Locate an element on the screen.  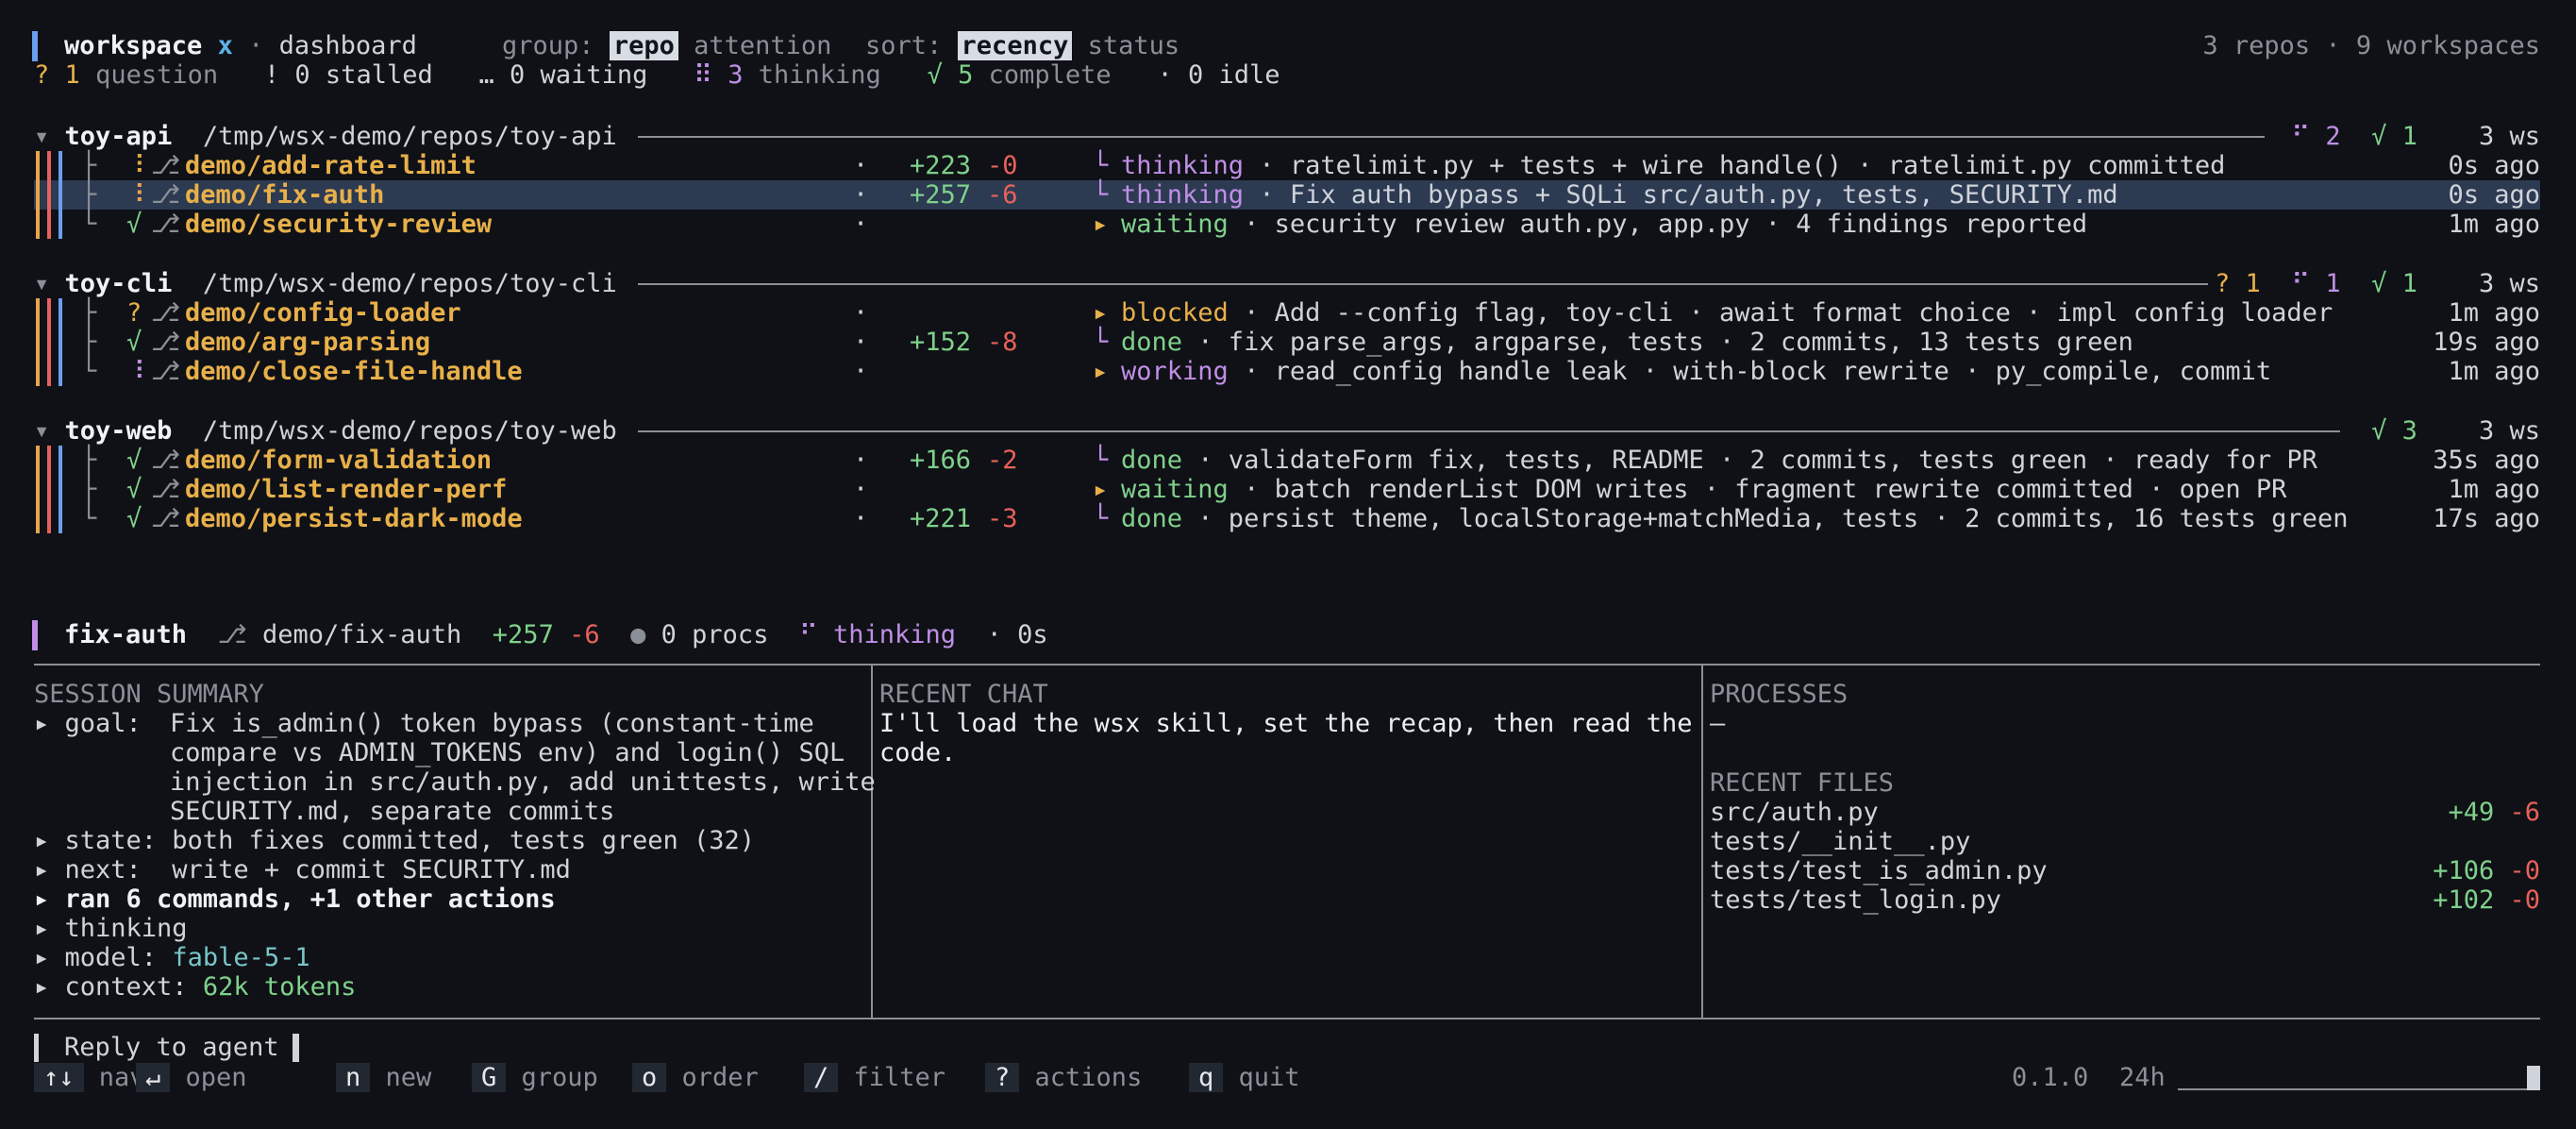
workspace-branch: demo/list-render-perf is located at coordinates (346, 489).